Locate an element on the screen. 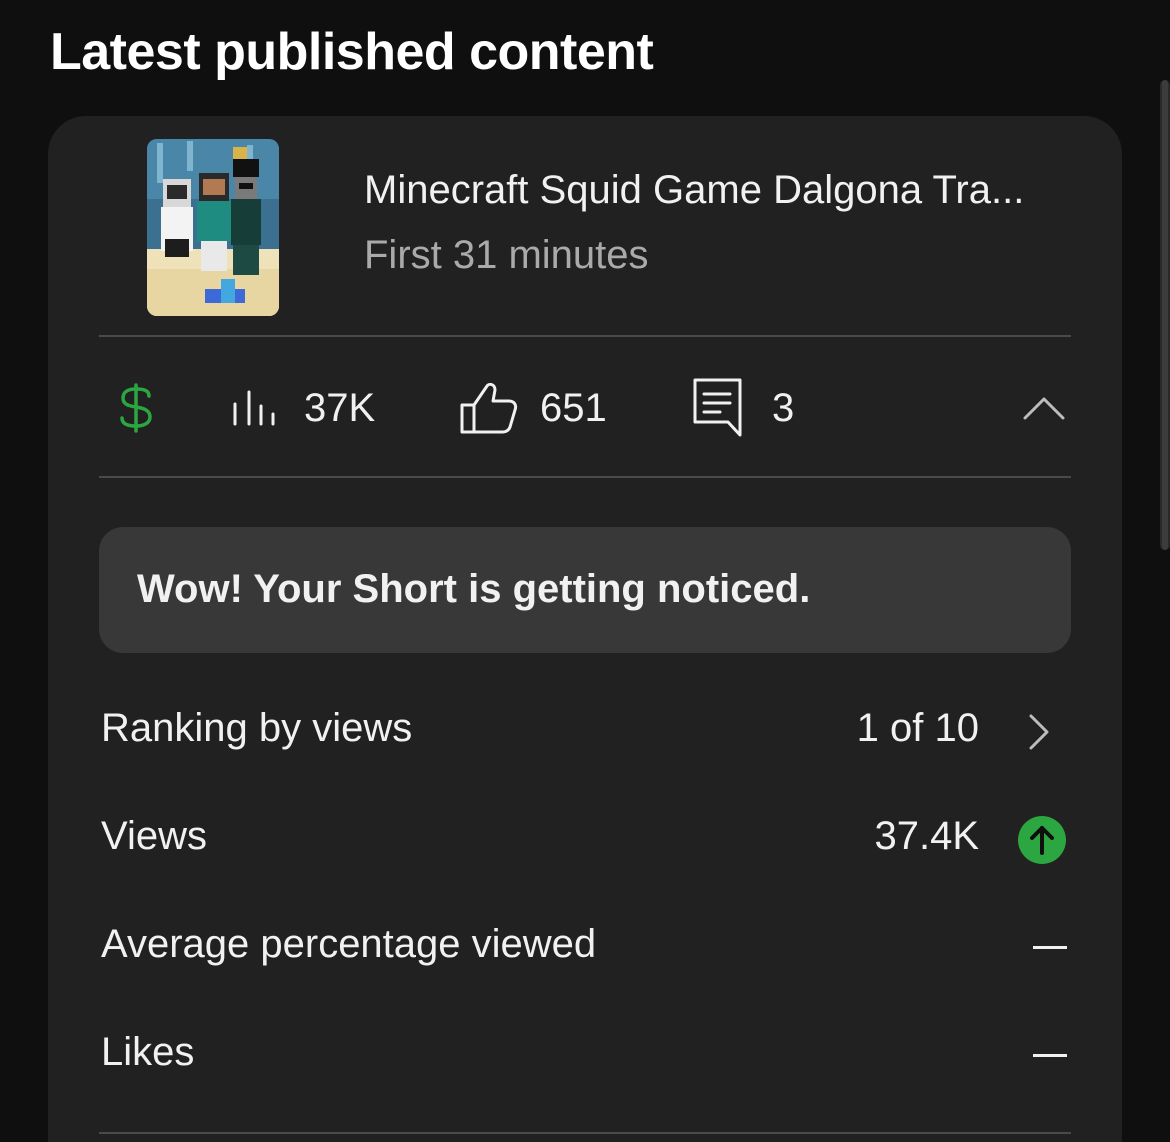 This screenshot has height=1142, width=1170. metric-label: Likes is located at coordinates (148, 1052).